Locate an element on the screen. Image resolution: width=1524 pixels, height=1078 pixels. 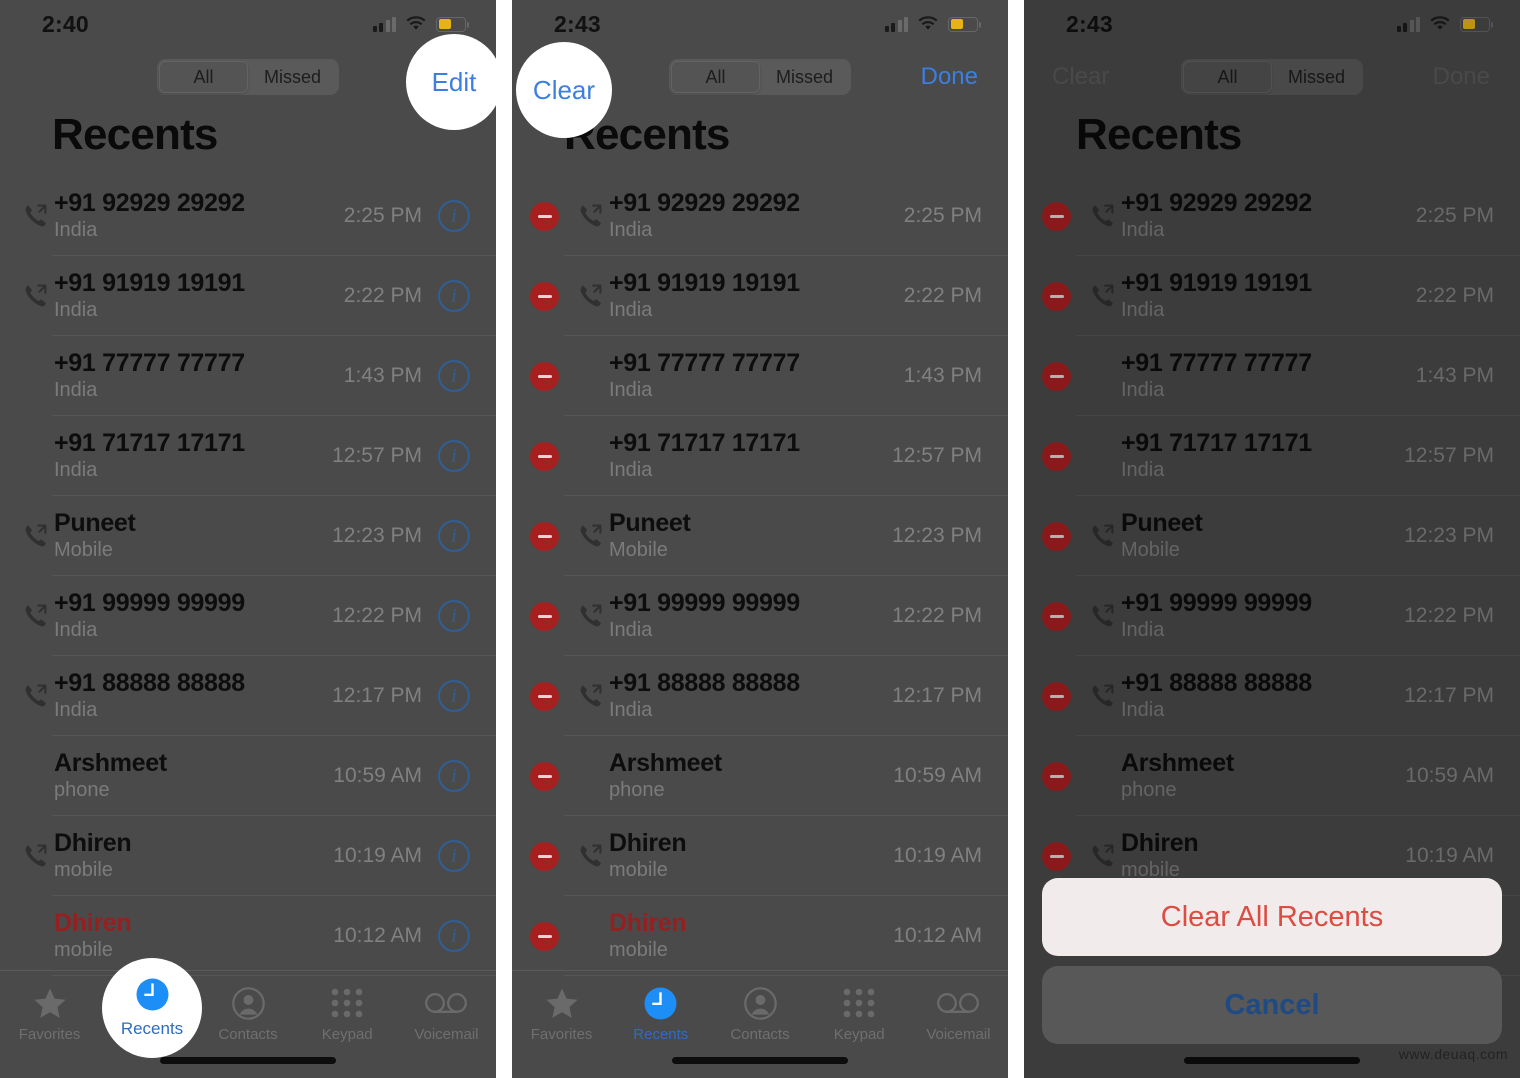
row-text: Arshmeet phone is located at coordinates (187, 776).